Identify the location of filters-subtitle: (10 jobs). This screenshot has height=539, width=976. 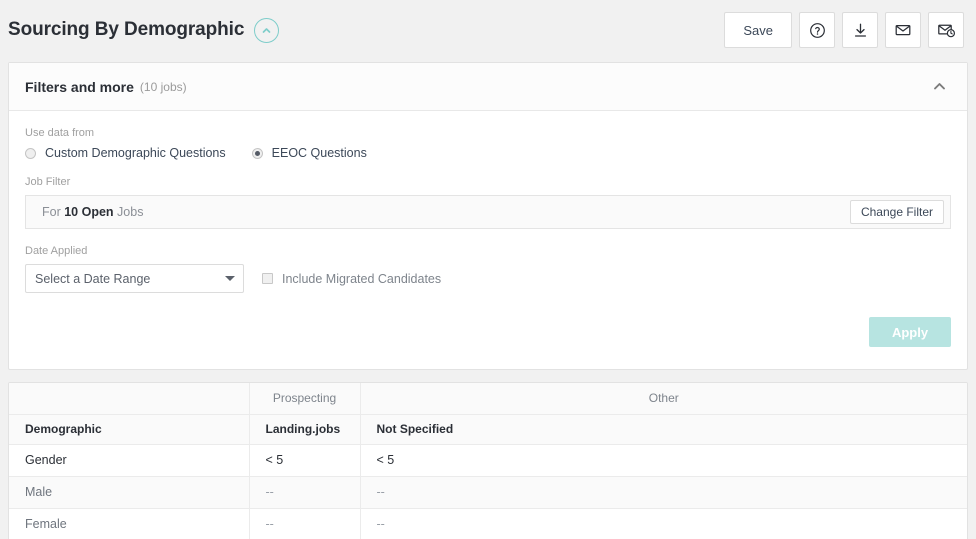
(163, 86).